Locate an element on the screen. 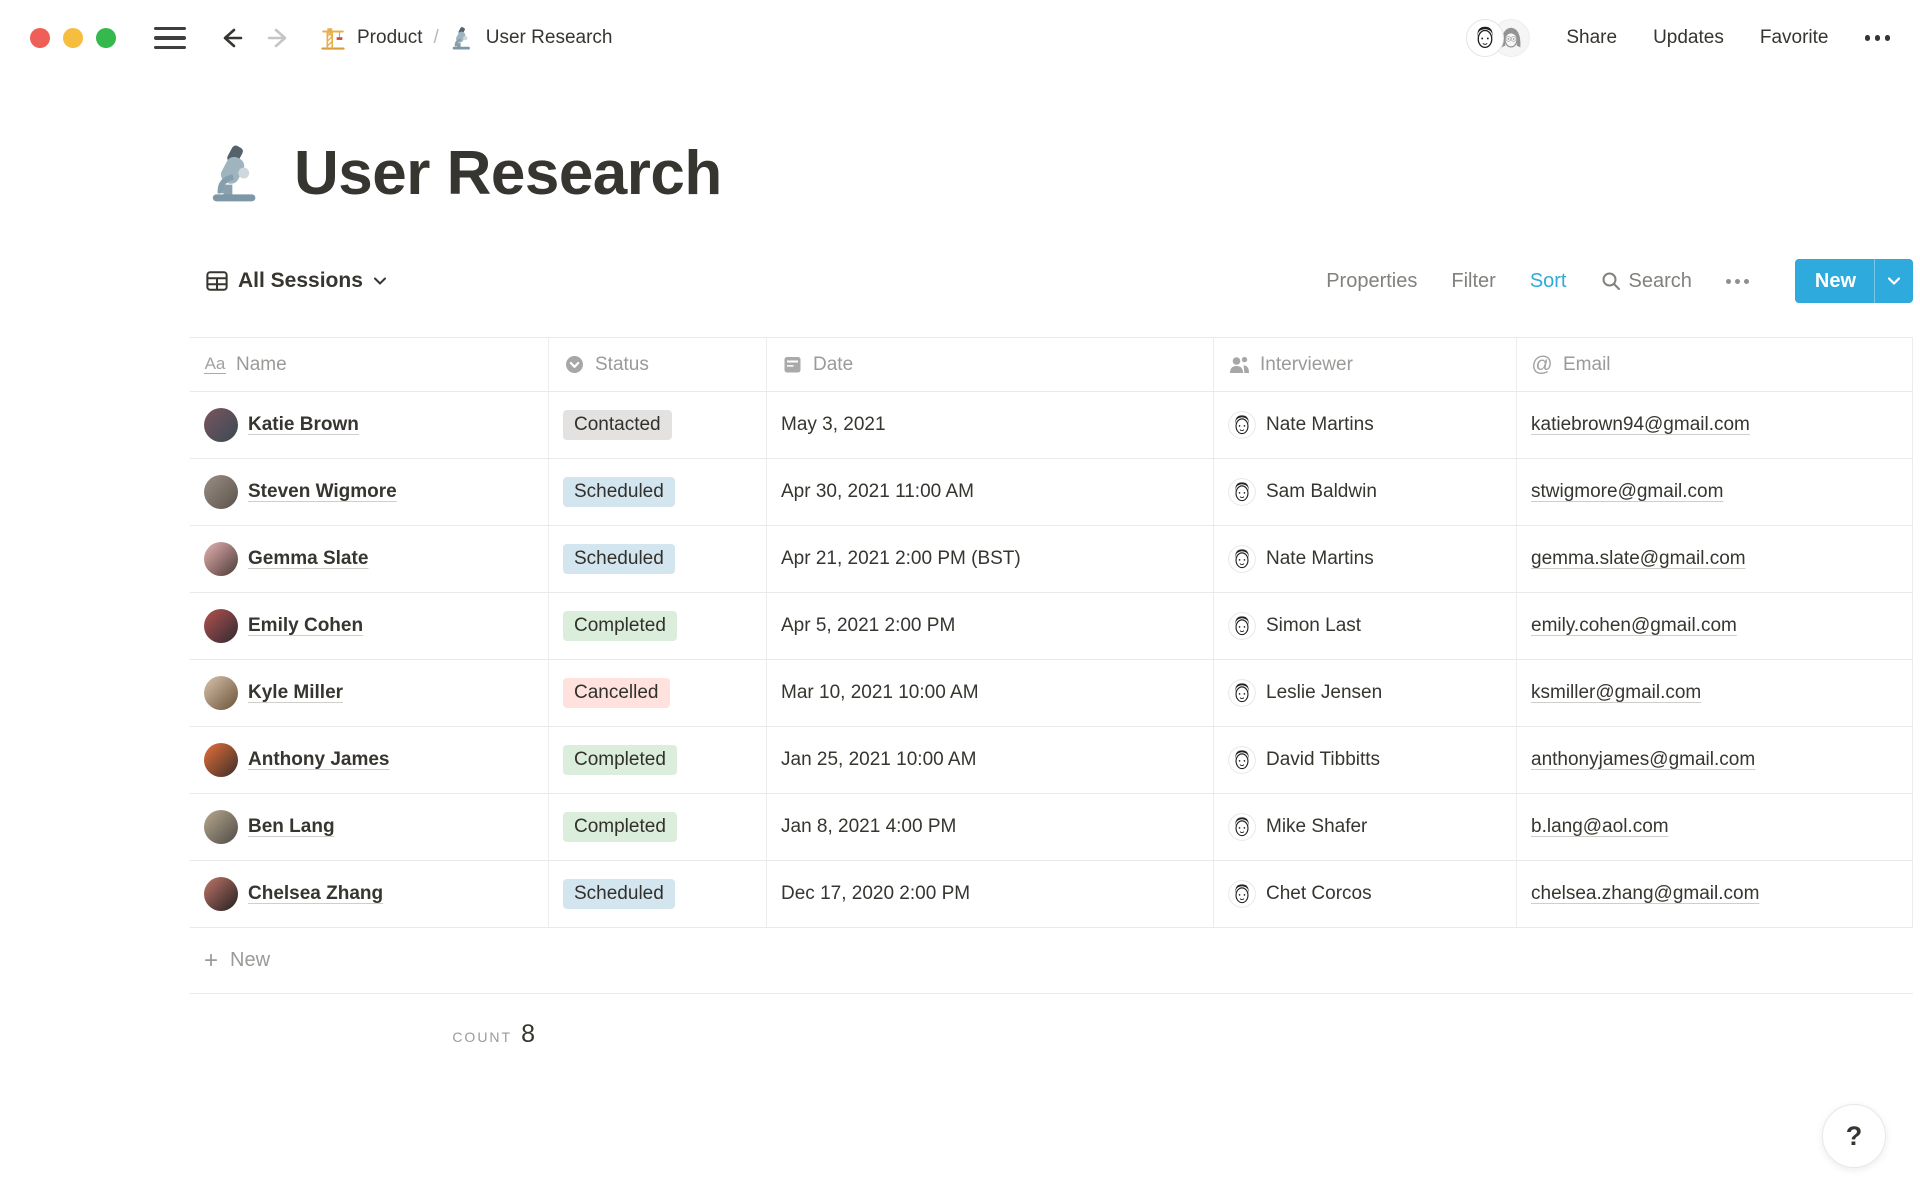 This screenshot has width=1920, height=1200. back-arrow-icon is located at coordinates (231, 38).